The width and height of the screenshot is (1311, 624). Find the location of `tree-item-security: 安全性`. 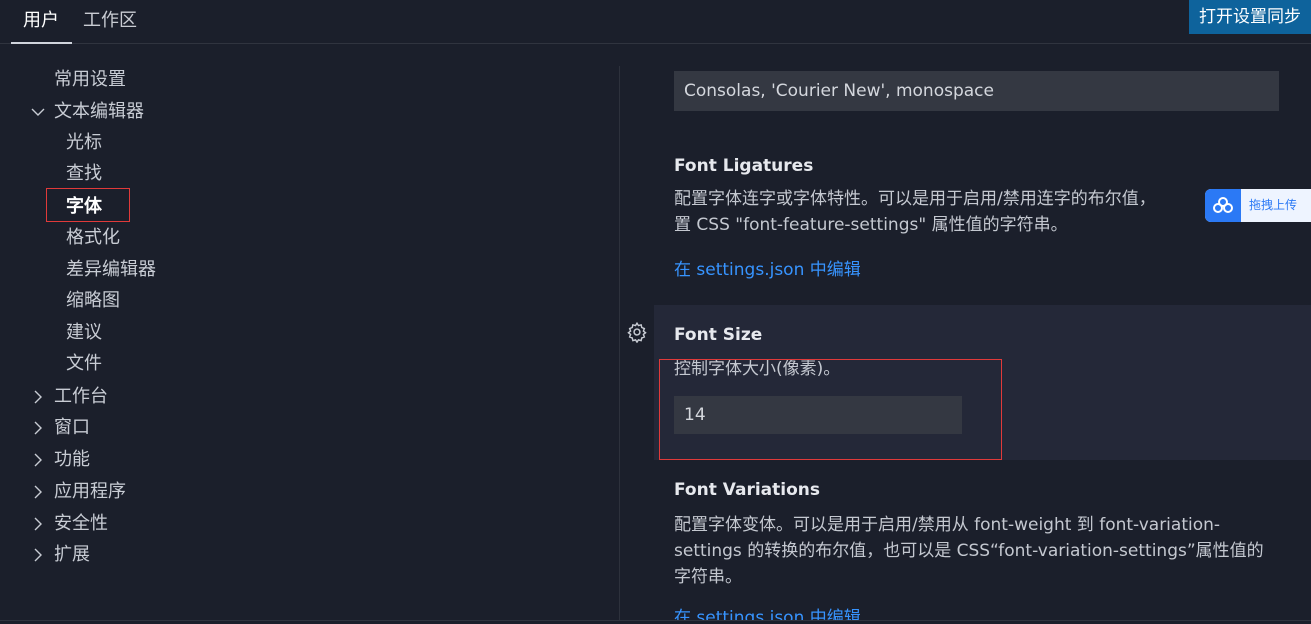

tree-item-security: 安全性 is located at coordinates (81, 524).